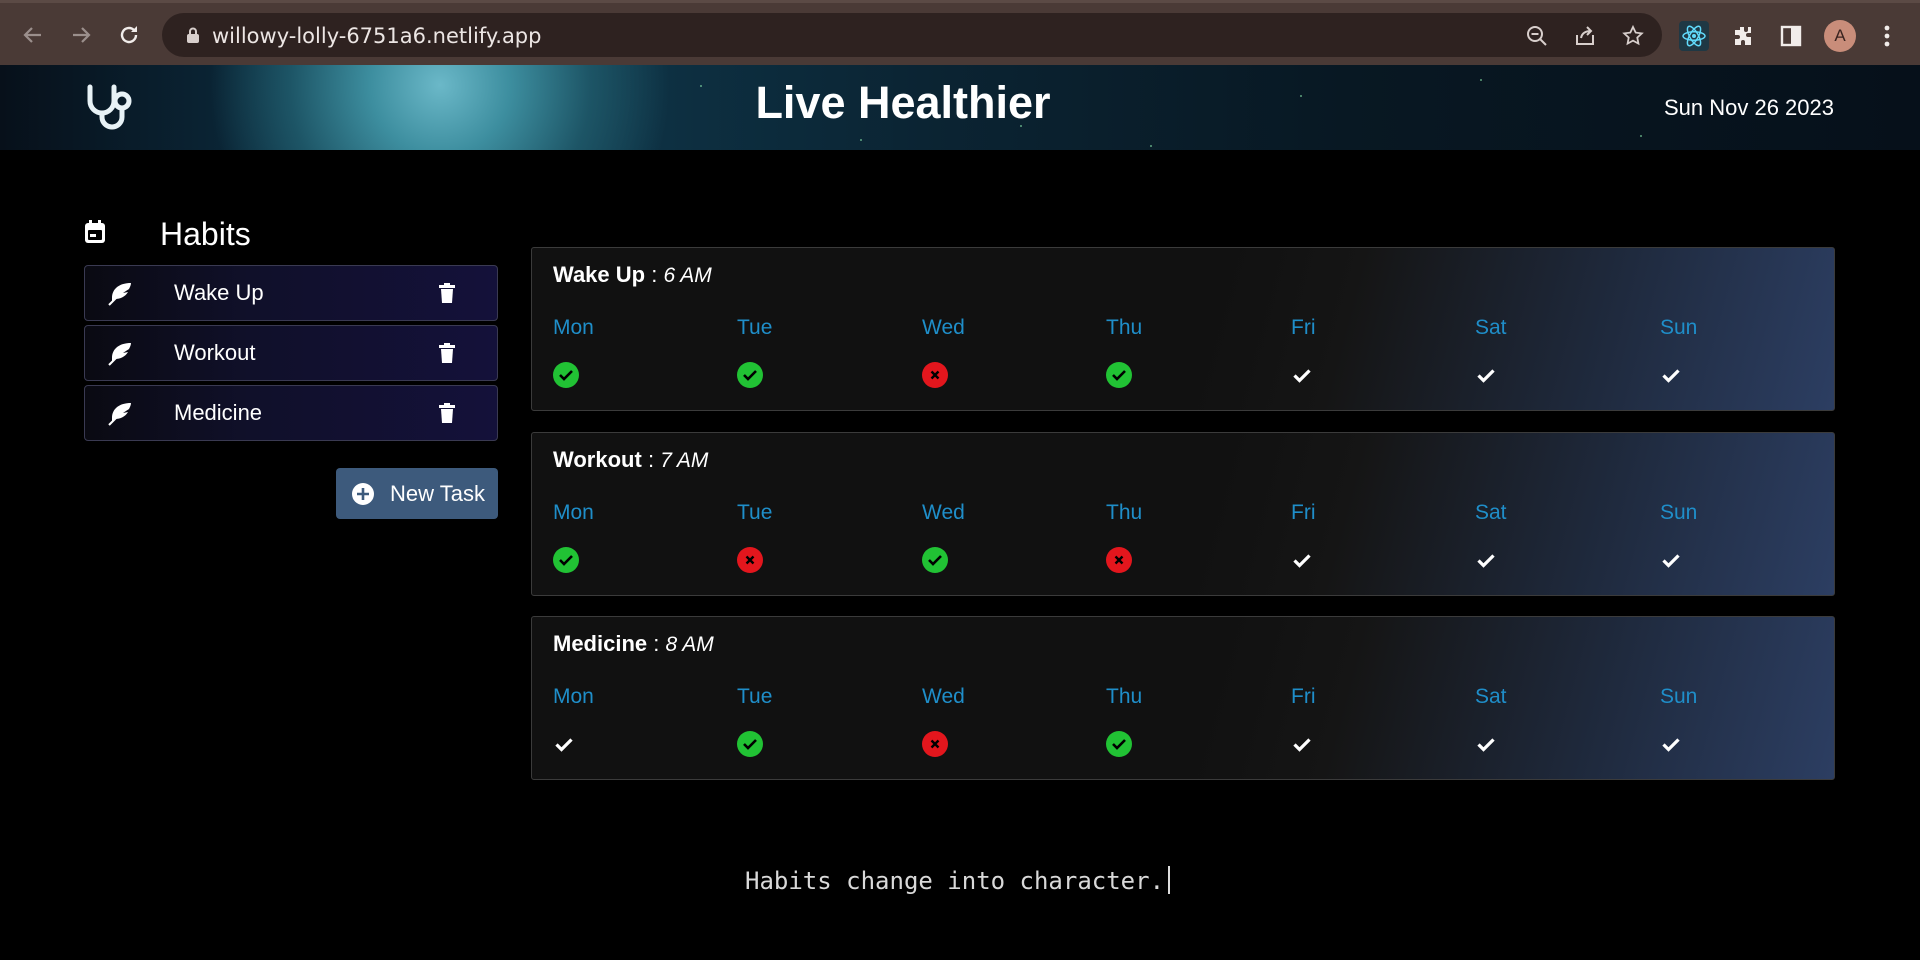 The width and height of the screenshot is (1920, 960). Describe the element at coordinates (687, 275) in the screenshot. I see `card-habit-time: 6 AM` at that location.